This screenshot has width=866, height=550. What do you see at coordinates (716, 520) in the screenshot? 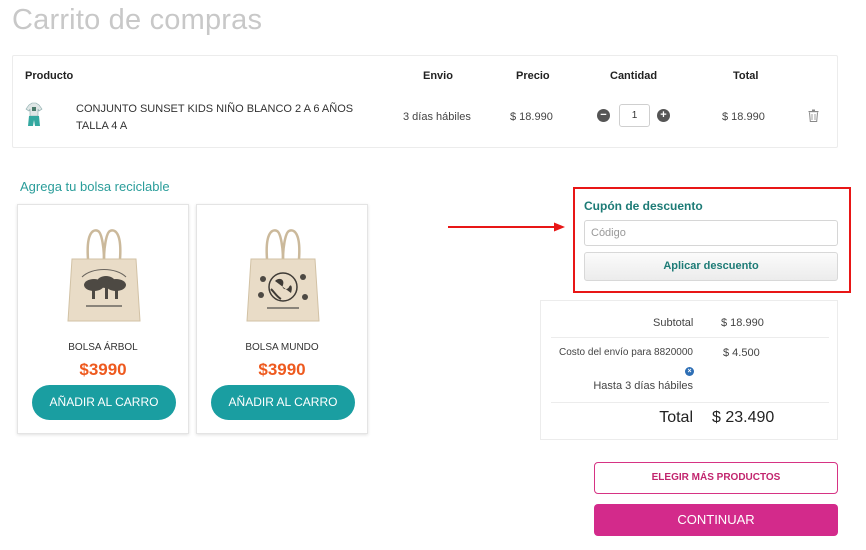
I see `continue-button: CONTINUAR` at bounding box center [716, 520].